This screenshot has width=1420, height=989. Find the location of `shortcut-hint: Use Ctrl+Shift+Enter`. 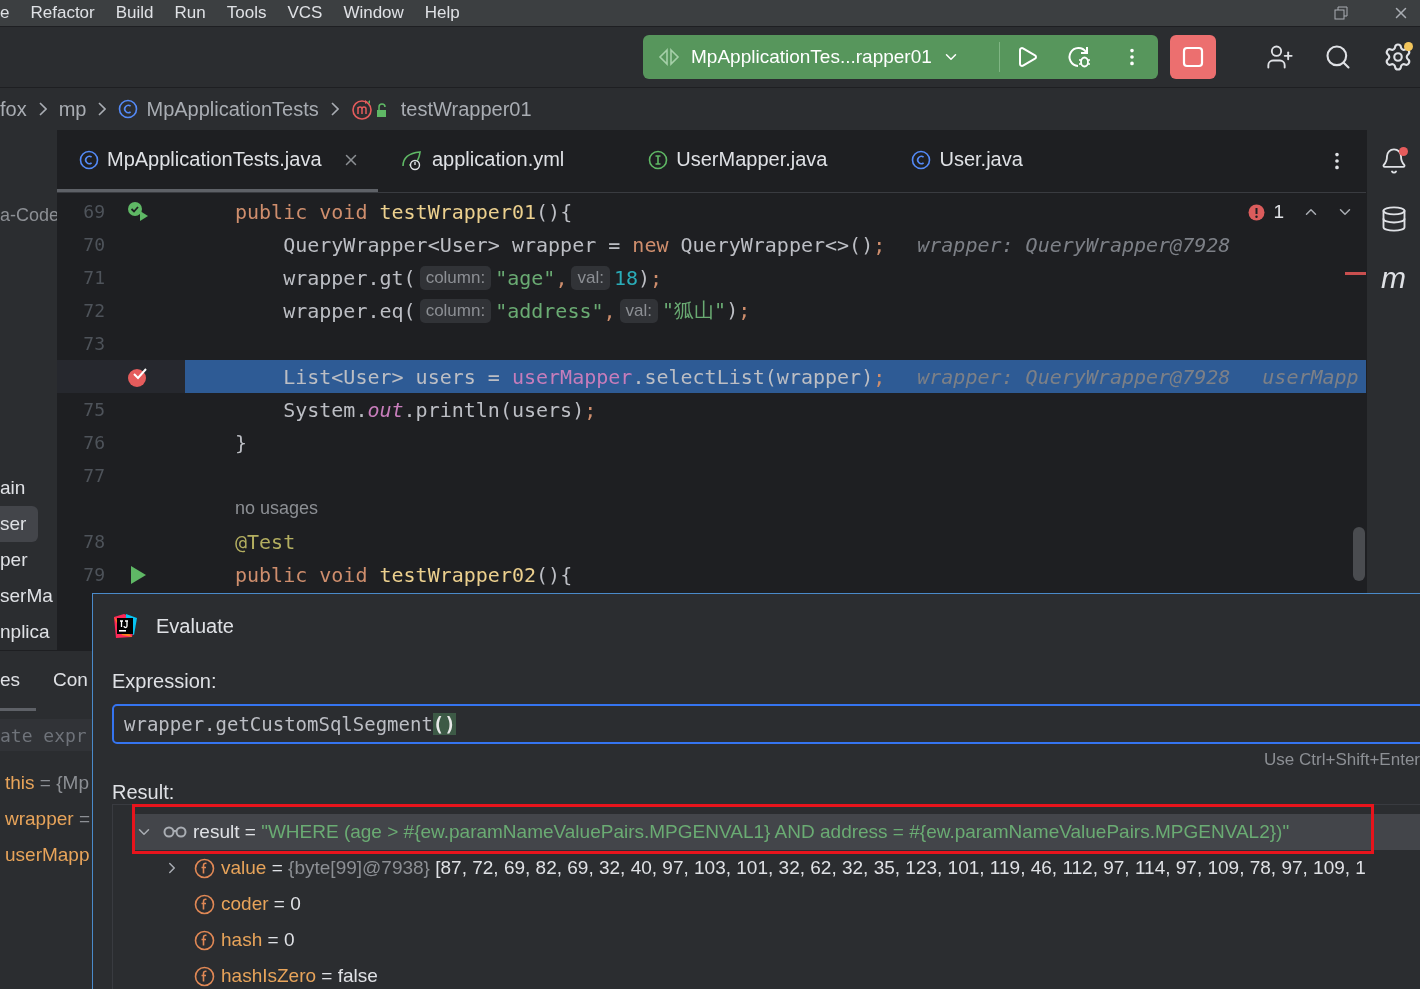

shortcut-hint: Use Ctrl+Shift+Enter is located at coordinates (1342, 760).